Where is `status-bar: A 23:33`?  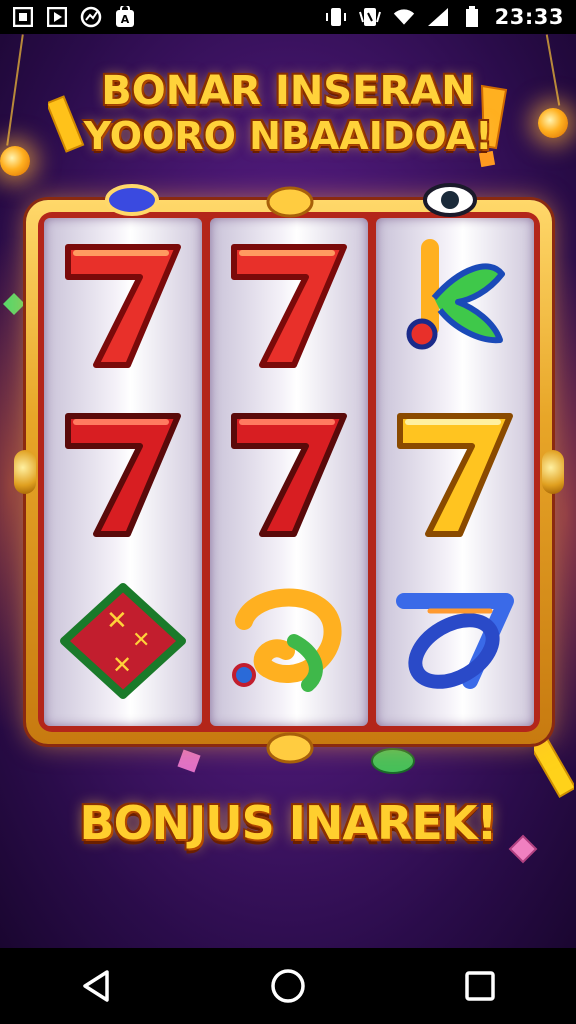
status-bar: A 23:33 is located at coordinates (288, 17).